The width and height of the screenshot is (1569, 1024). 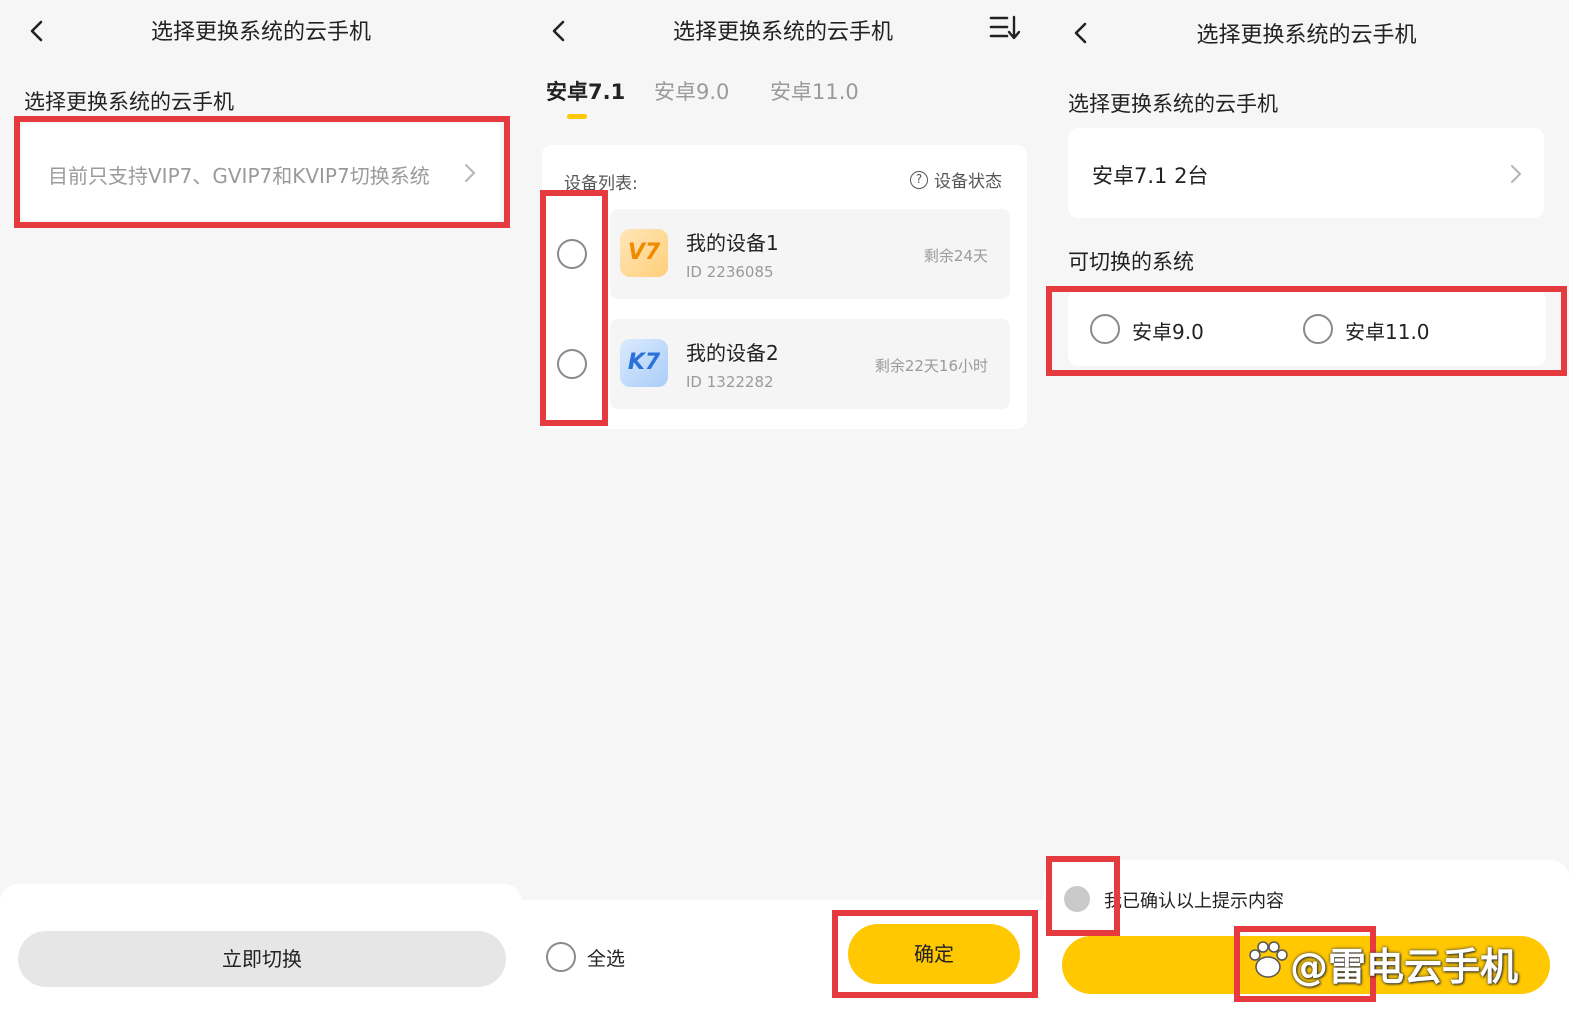 What do you see at coordinates (732, 243) in the screenshot?
I see `device-name: 我的设备1` at bounding box center [732, 243].